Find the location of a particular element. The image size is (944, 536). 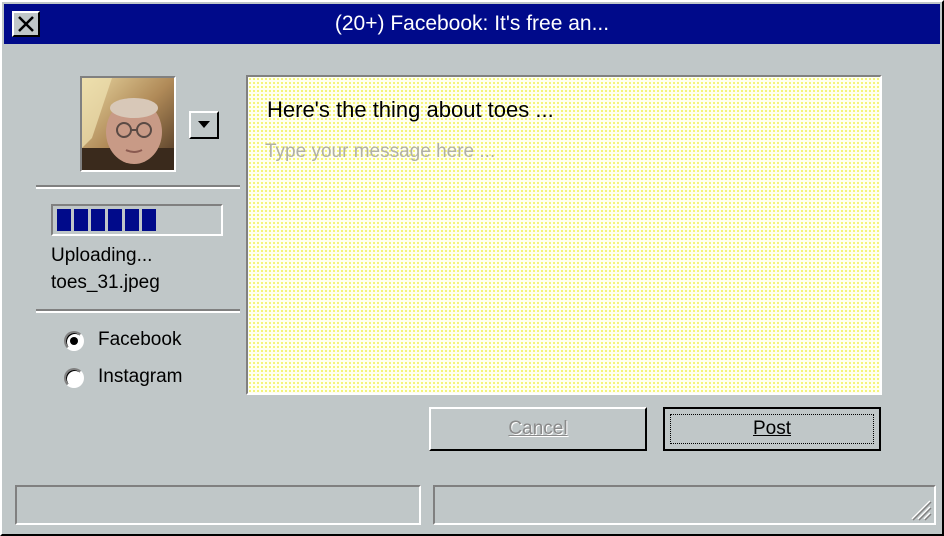

post-button-label: Post is located at coordinates (772, 428).